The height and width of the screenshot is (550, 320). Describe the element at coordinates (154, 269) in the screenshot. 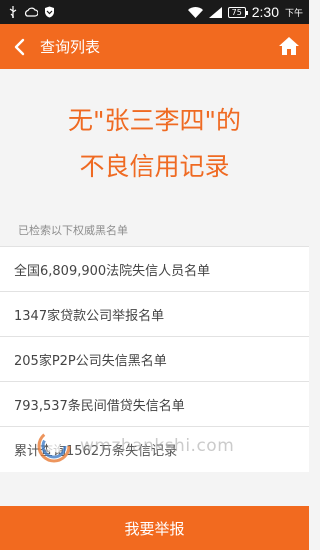

I see `list-item: 全国6,809,900法院失信人员名单` at that location.